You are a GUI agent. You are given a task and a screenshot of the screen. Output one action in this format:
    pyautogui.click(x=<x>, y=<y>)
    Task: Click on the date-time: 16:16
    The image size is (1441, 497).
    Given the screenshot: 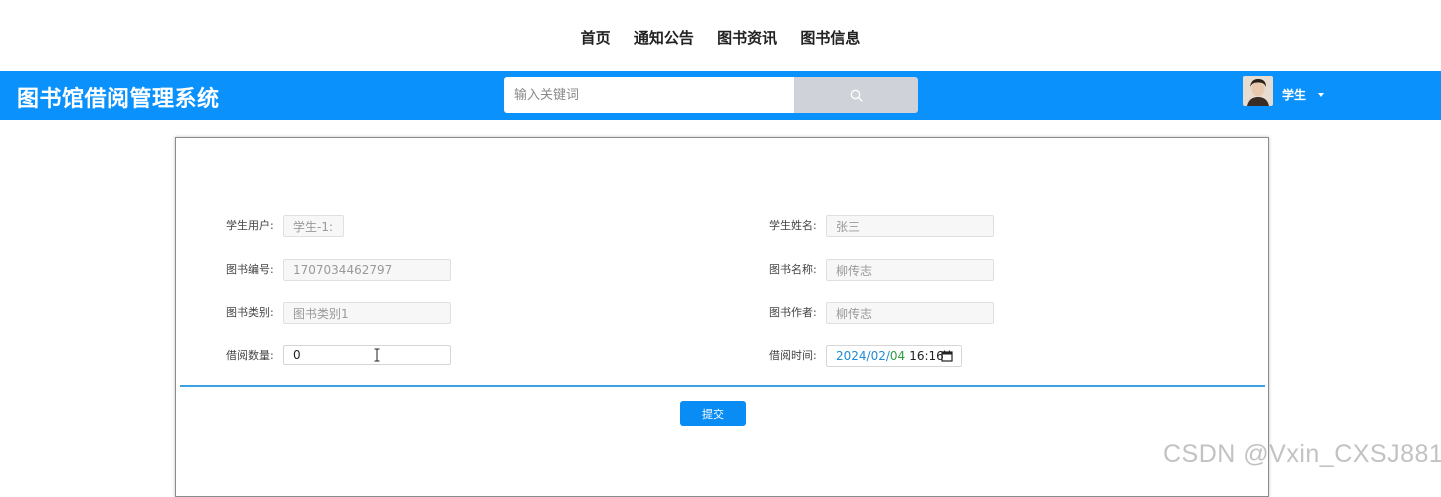 What is the action you would take?
    pyautogui.click(x=926, y=356)
    